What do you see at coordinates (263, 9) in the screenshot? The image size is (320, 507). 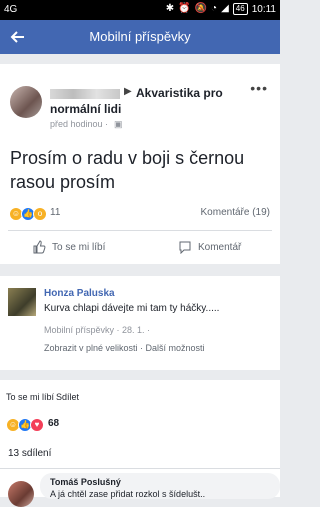 I see `clock: 10:11` at bounding box center [263, 9].